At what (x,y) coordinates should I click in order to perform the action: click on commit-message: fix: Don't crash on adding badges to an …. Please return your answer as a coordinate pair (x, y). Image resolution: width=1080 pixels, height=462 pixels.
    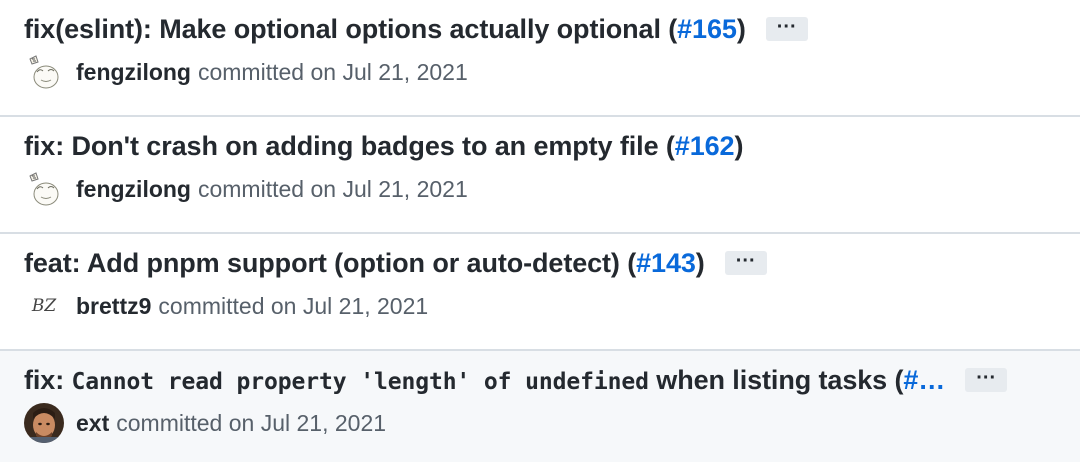
    Looking at the image, I should click on (349, 146).